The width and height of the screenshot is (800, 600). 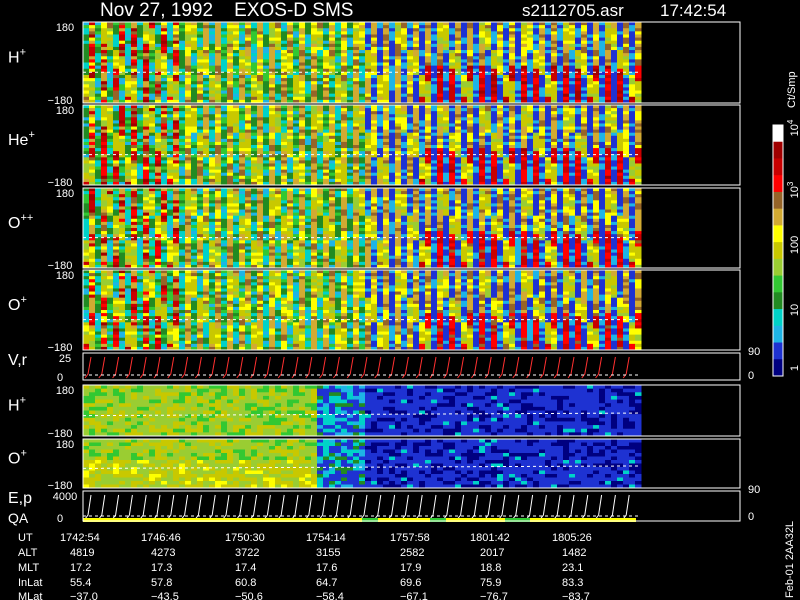 What do you see at coordinates (161, 583) in the screenshot?
I see `ephemeris-cell: 57.8` at bounding box center [161, 583].